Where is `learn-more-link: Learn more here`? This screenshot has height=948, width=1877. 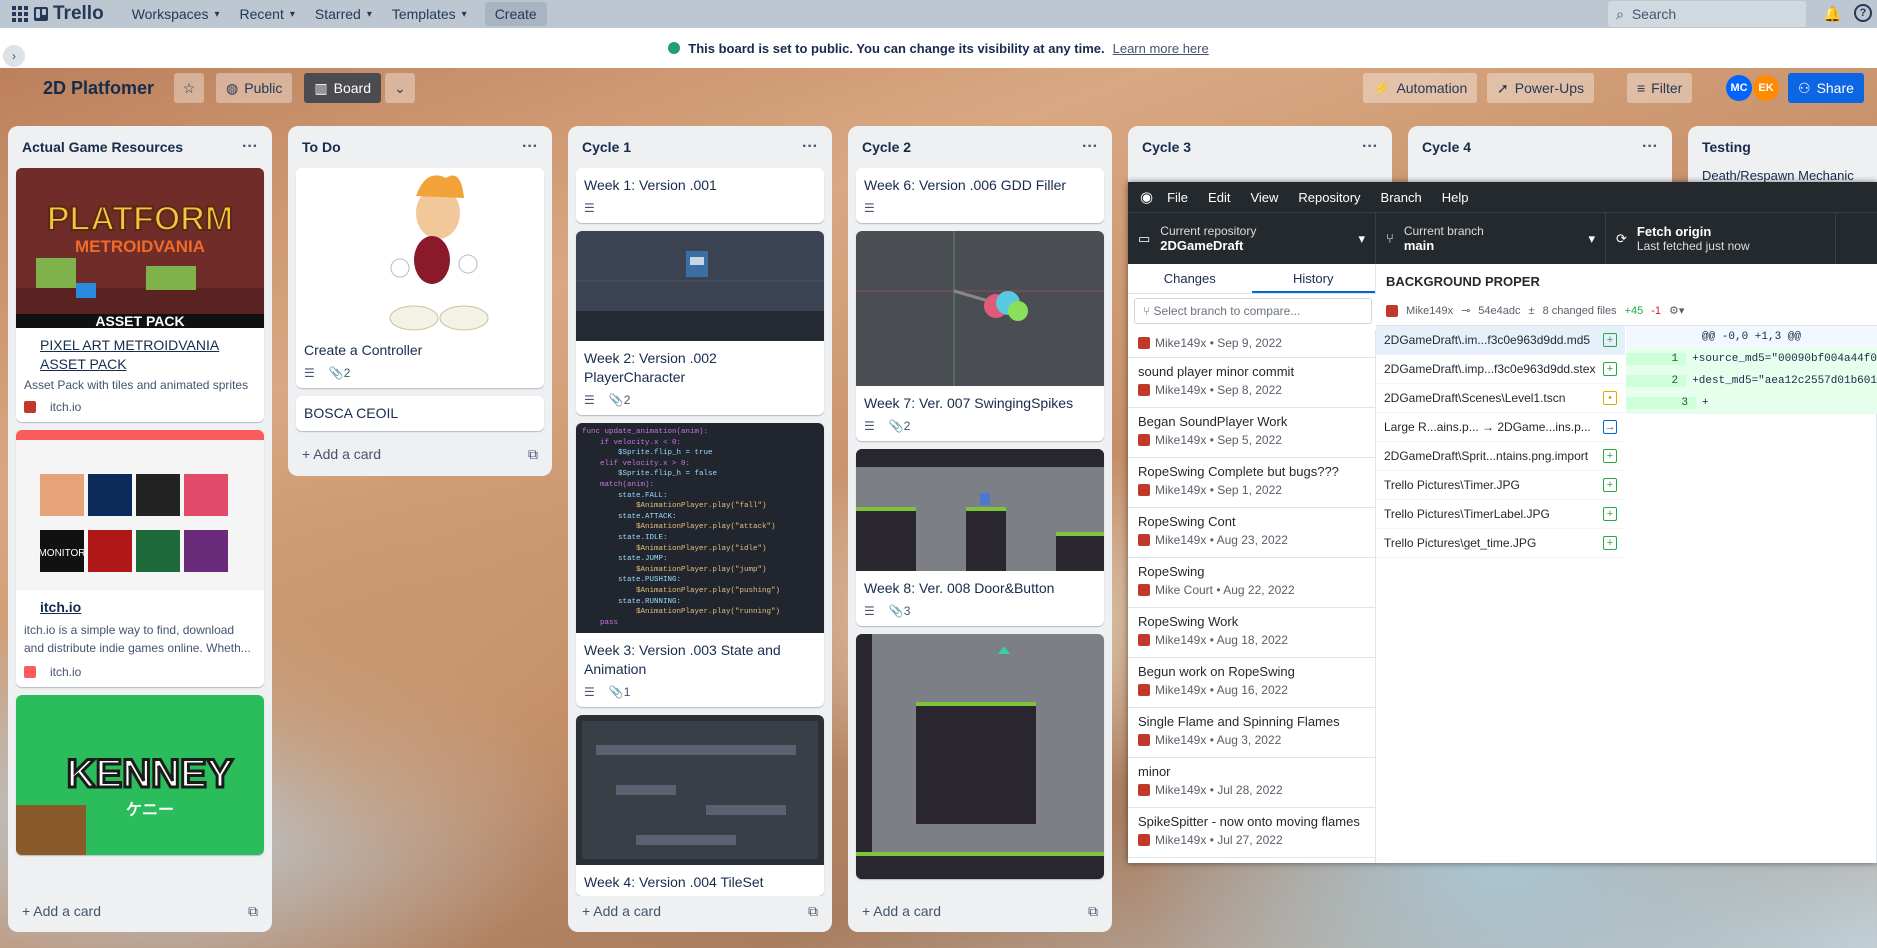 learn-more-link: Learn more here is located at coordinates (1161, 48).